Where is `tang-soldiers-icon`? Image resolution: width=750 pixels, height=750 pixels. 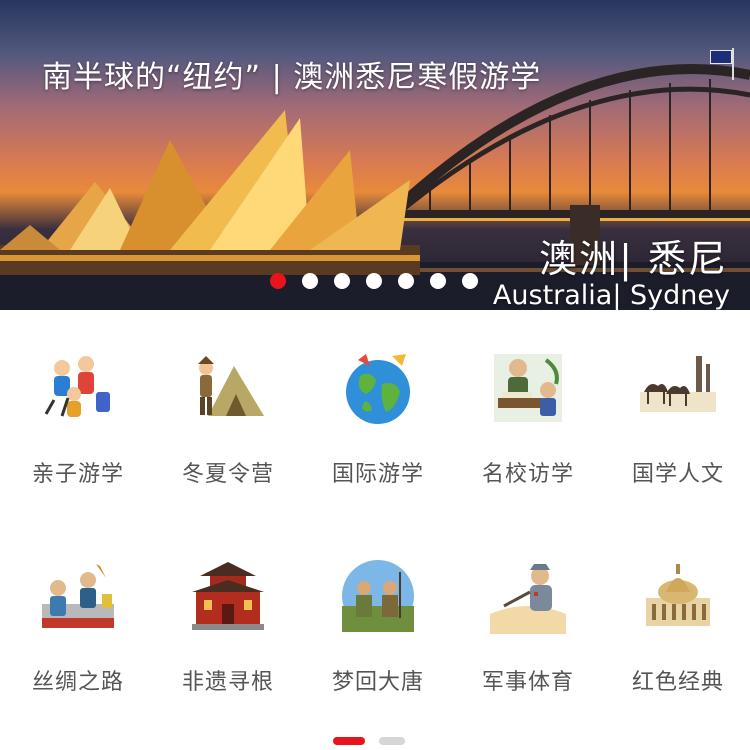 tang-soldiers-icon is located at coordinates (378, 596).